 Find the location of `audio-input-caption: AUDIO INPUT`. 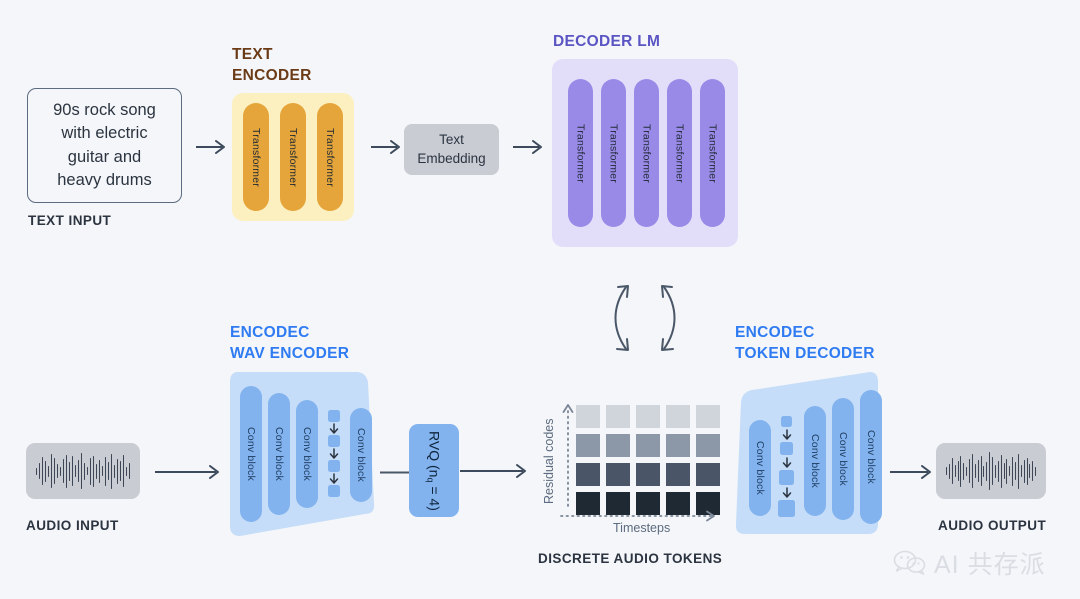

audio-input-caption: AUDIO INPUT is located at coordinates (72, 525).